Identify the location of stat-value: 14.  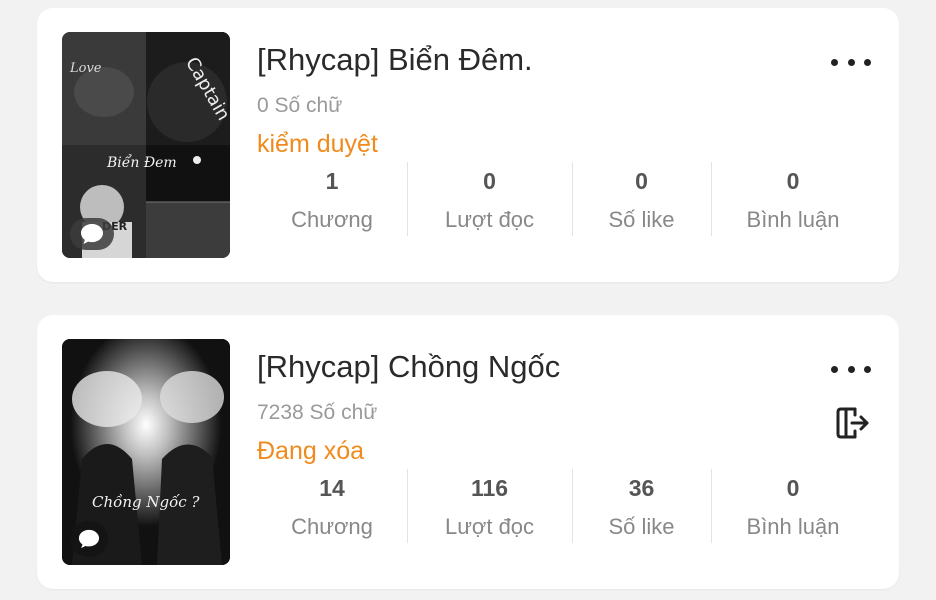
(332, 488).